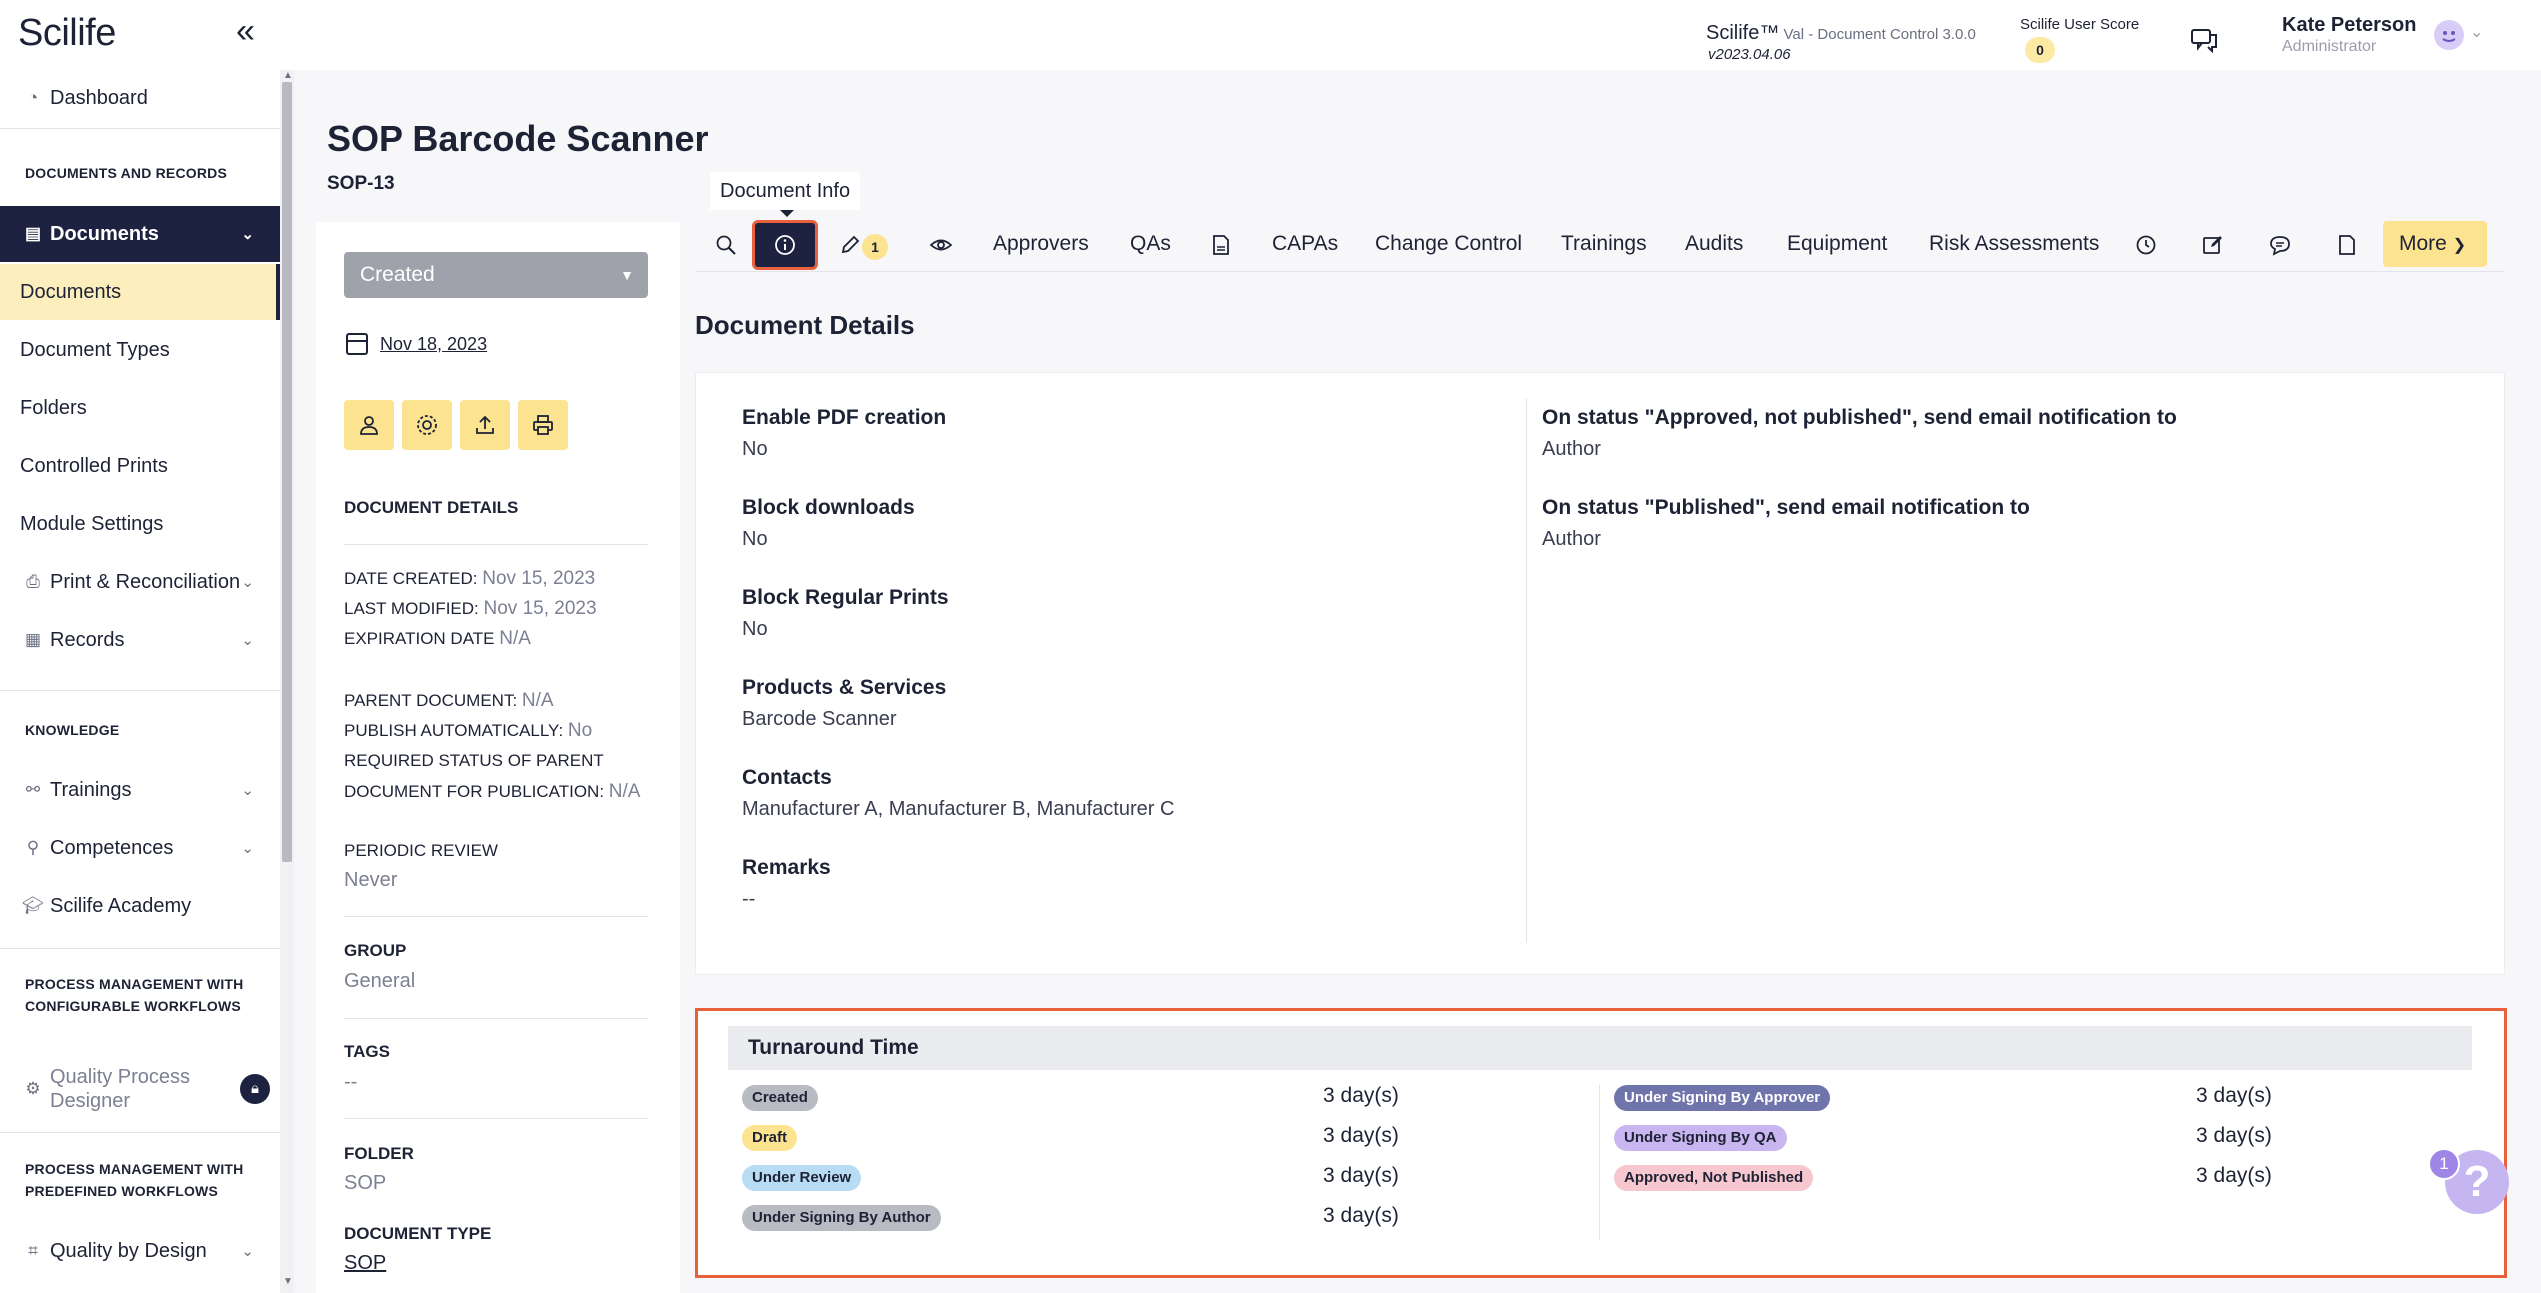 This screenshot has height=1293, width=2541. Describe the element at coordinates (140, 408) in the screenshot. I see `sidebar-subitem-folders: Folders` at that location.